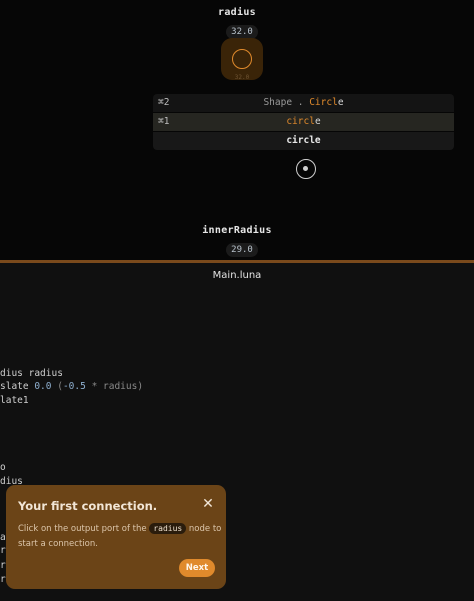 This screenshot has width=474, height=601. Describe the element at coordinates (197, 568) in the screenshot. I see `next-button: Next` at that location.